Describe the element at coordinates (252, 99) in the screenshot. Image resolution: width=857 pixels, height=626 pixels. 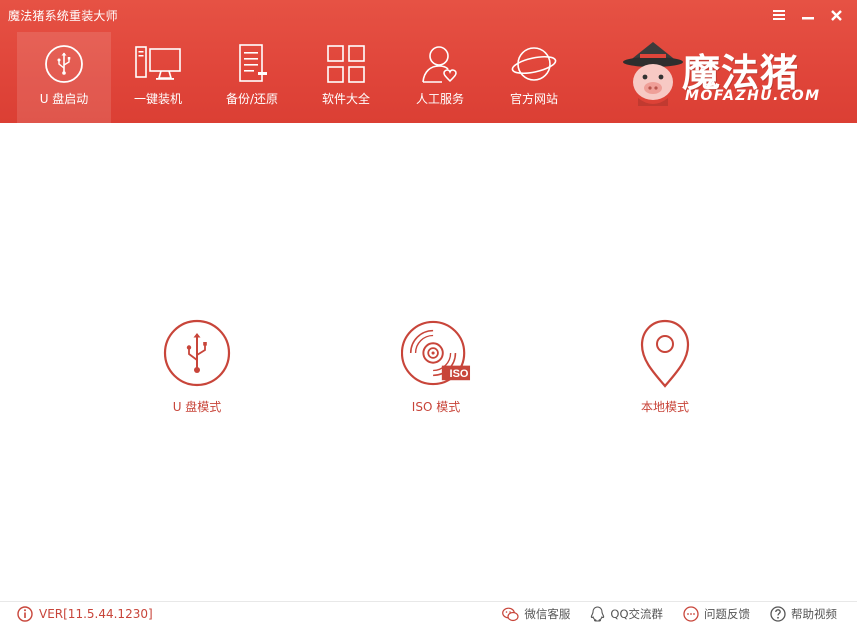
I see `nav-label: 备份/还原` at that location.